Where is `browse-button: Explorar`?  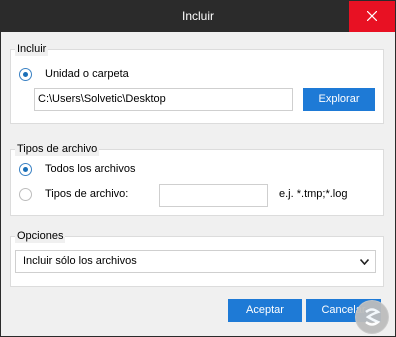 browse-button: Explorar is located at coordinates (339, 99).